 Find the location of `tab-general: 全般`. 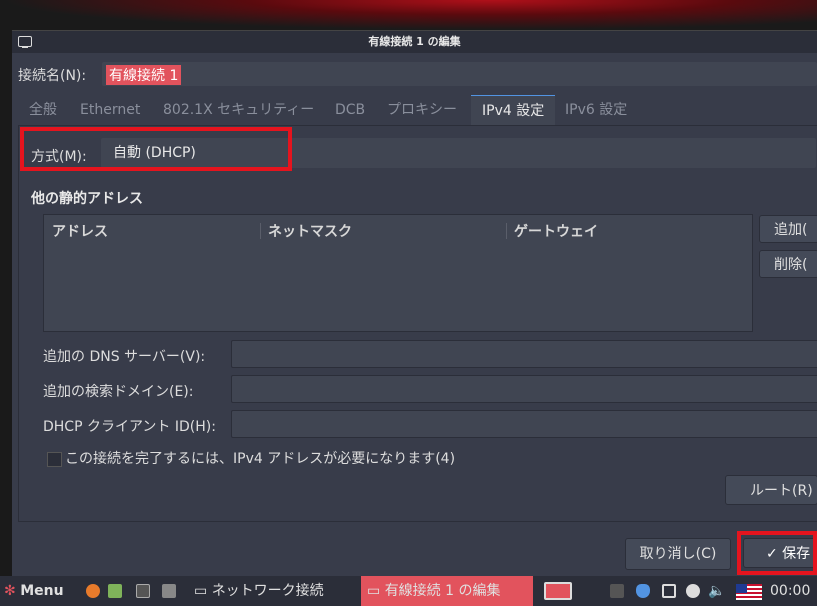

tab-general: 全般 is located at coordinates (43, 110).